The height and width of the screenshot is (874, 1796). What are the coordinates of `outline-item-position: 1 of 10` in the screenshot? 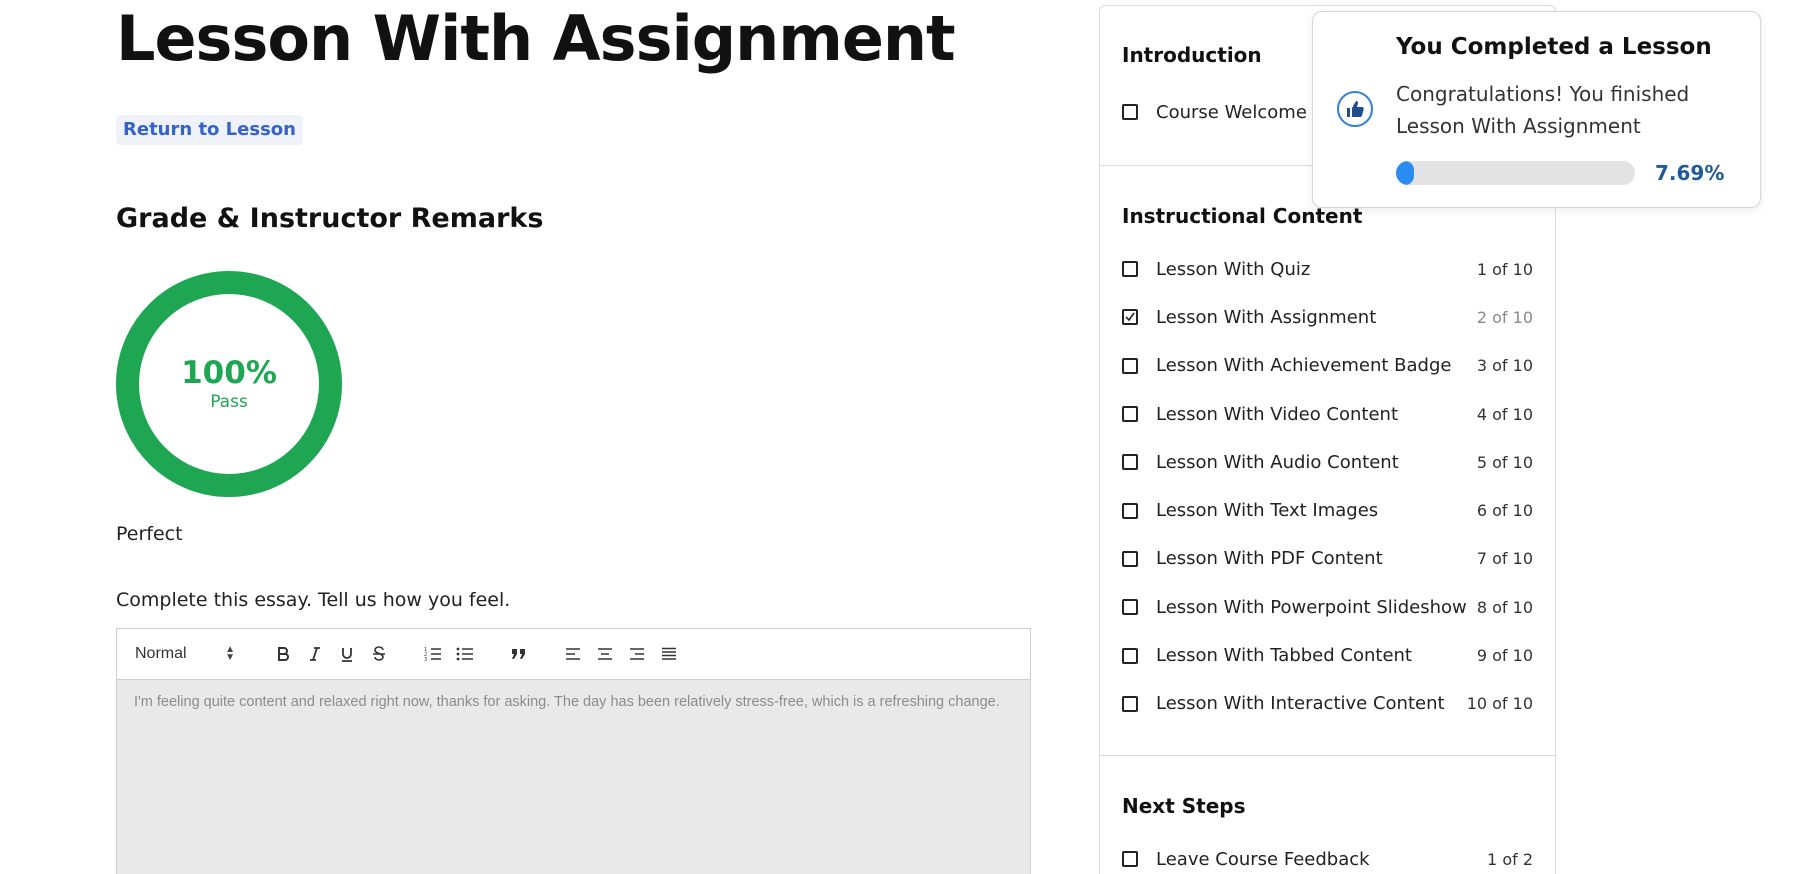 It's located at (1504, 269).